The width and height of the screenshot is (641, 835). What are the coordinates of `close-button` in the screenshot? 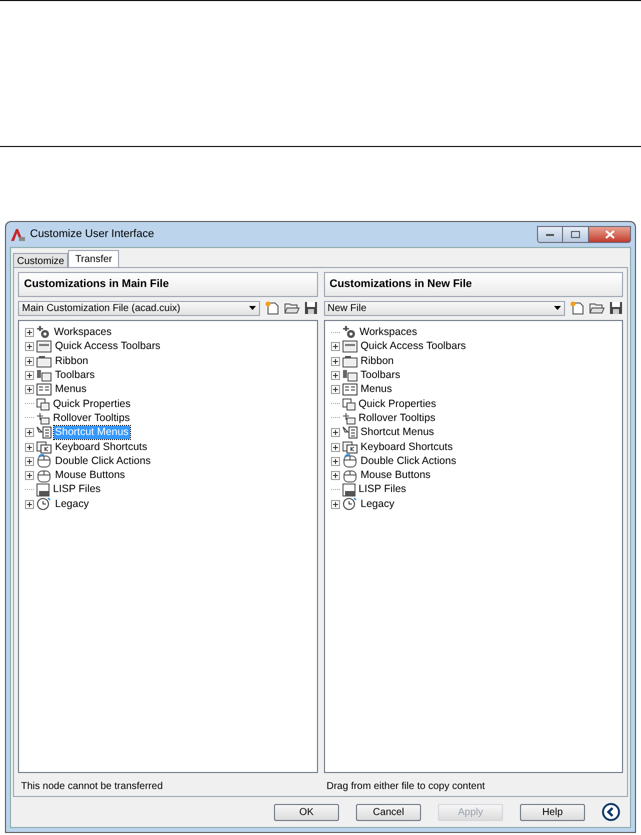 It's located at (609, 234).